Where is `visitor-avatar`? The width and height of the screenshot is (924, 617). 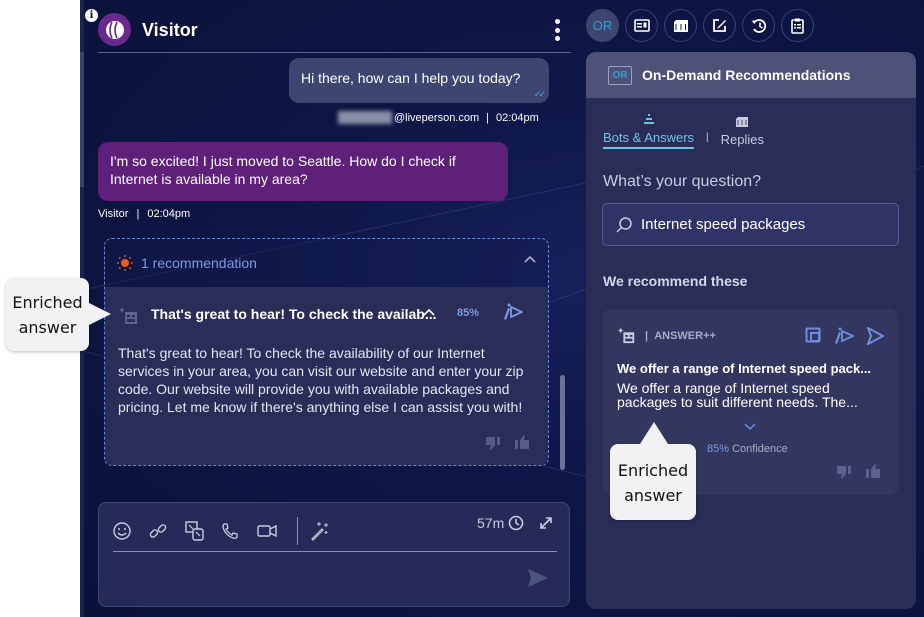 visitor-avatar is located at coordinates (114, 29).